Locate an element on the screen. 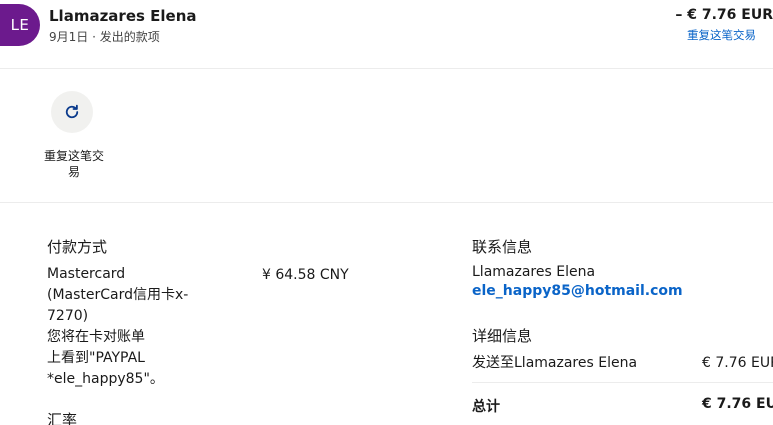  transaction-meta: 9月1日 · 发出的款项 is located at coordinates (104, 37).